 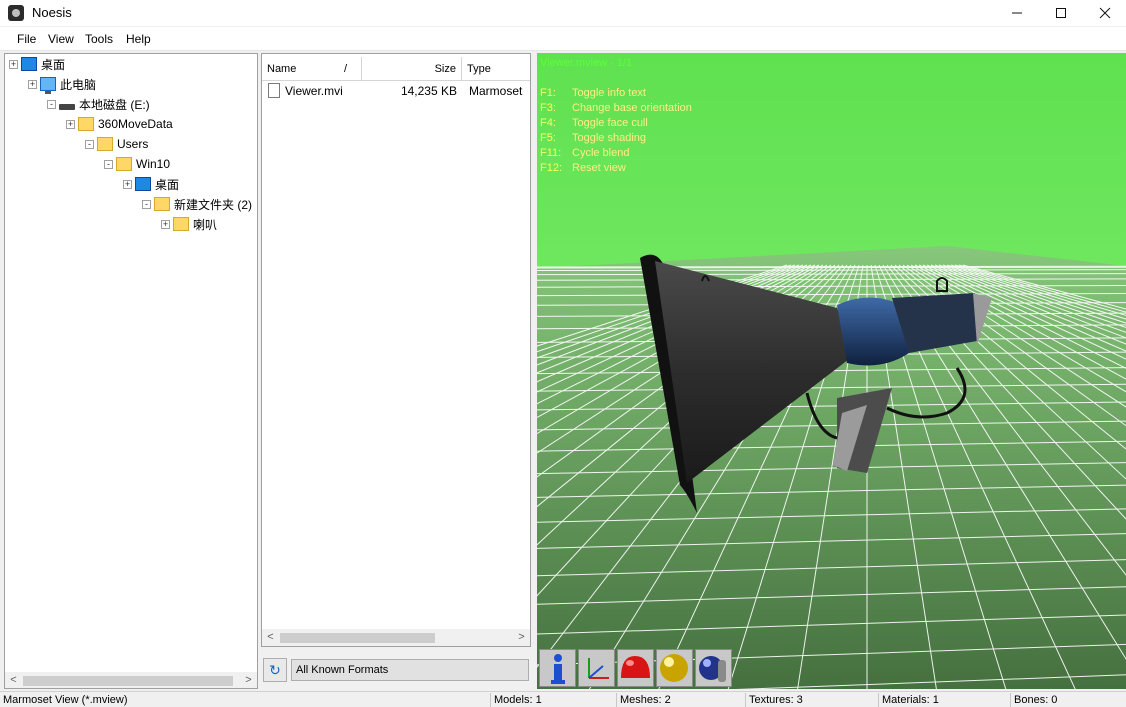 What do you see at coordinates (811, 700) in the screenshot?
I see `status-textures: Textures: 3` at bounding box center [811, 700].